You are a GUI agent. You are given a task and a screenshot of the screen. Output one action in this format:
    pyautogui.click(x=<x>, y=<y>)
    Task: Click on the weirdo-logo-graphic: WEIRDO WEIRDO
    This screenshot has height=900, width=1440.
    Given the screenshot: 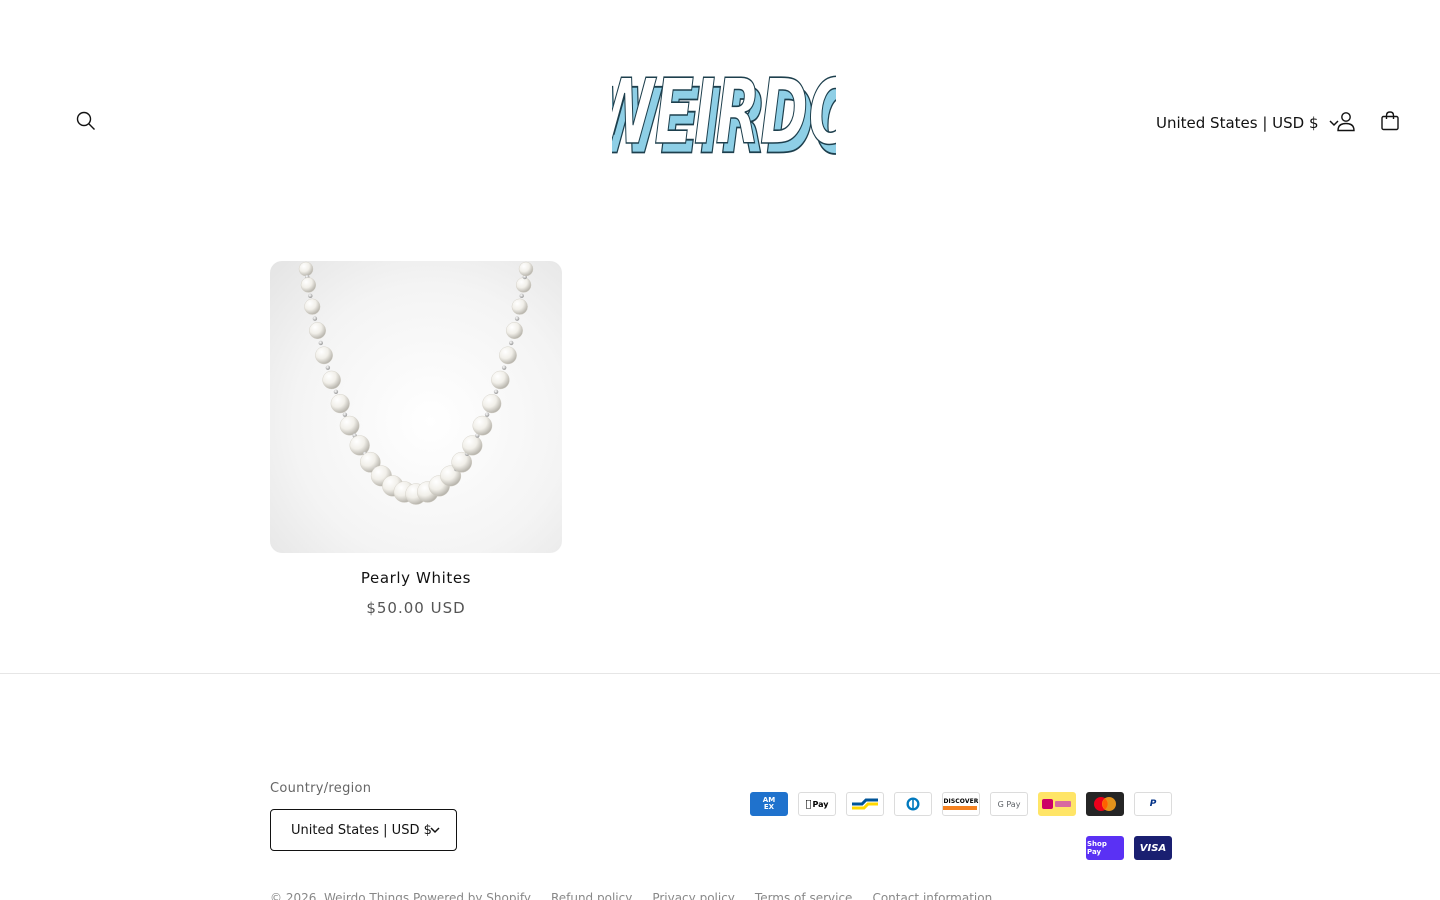 What is the action you would take?
    pyautogui.click(x=727, y=116)
    